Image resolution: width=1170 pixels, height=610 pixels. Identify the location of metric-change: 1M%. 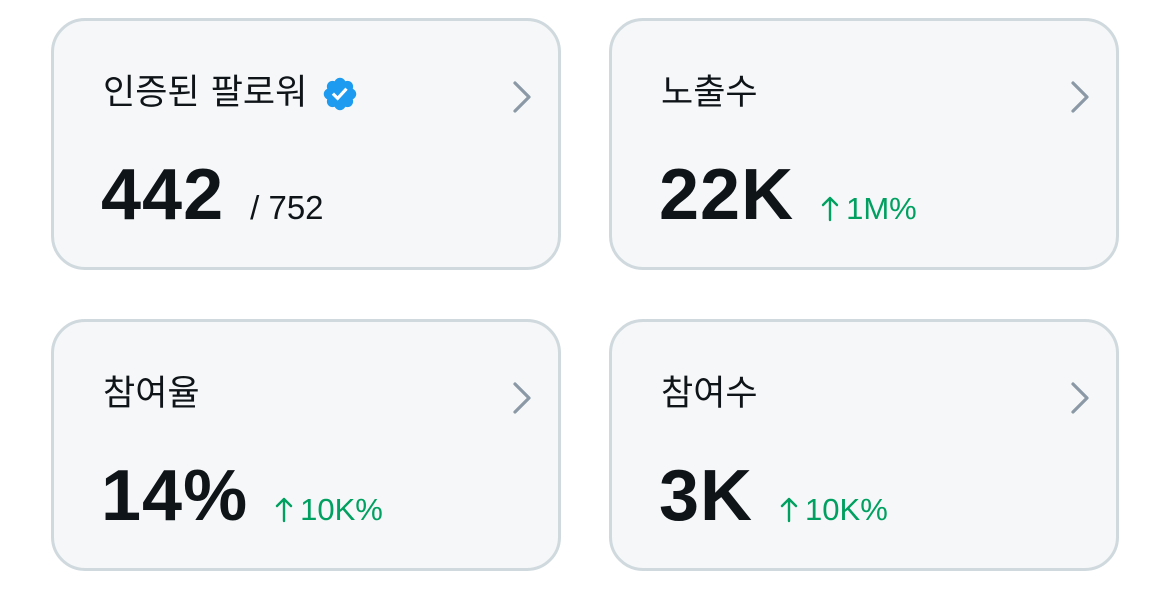
(868, 209).